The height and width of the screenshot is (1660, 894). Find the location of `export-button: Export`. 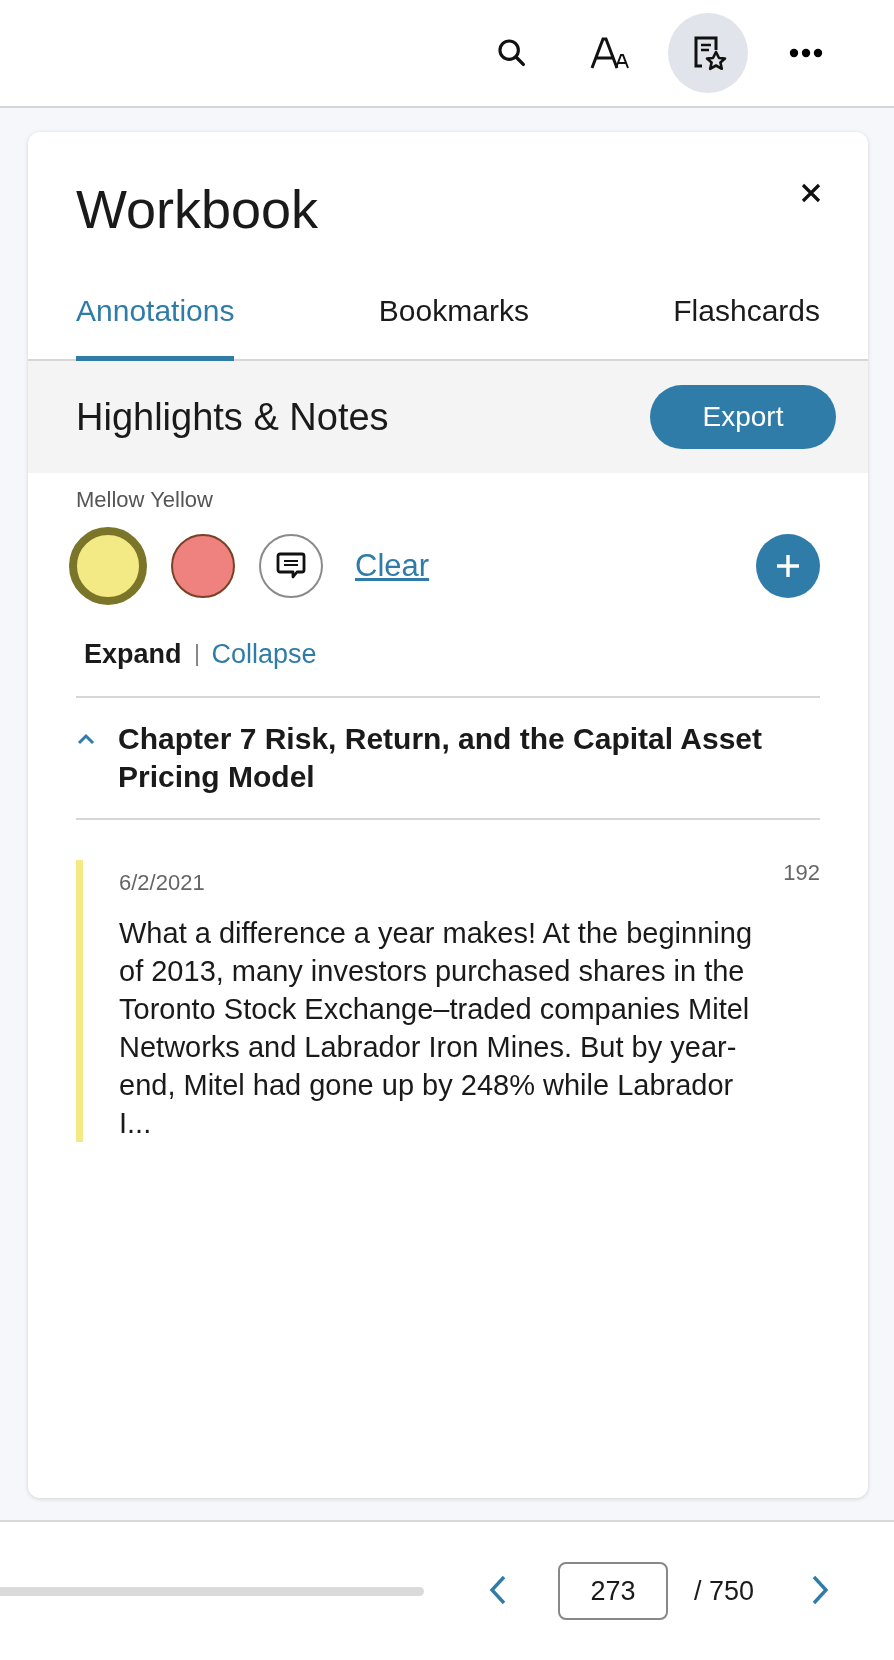

export-button: Export is located at coordinates (743, 417).